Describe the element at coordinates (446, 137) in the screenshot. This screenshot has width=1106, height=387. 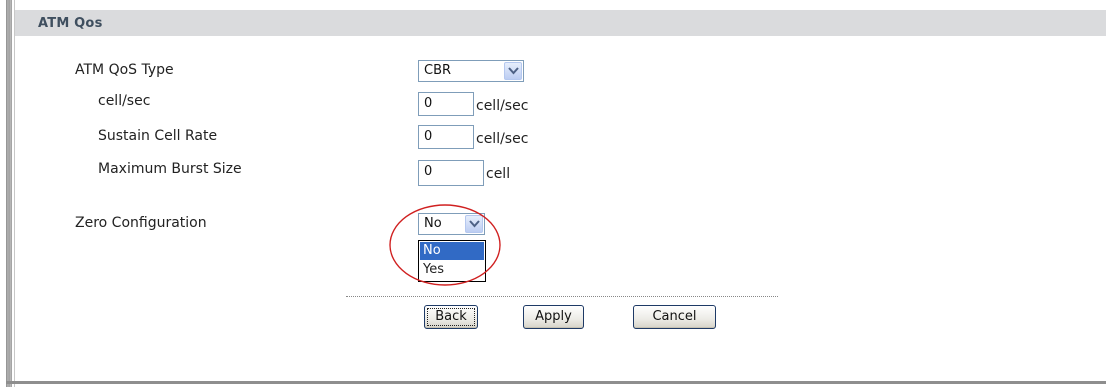
I see `sustain-cell-rate-input: 0` at that location.